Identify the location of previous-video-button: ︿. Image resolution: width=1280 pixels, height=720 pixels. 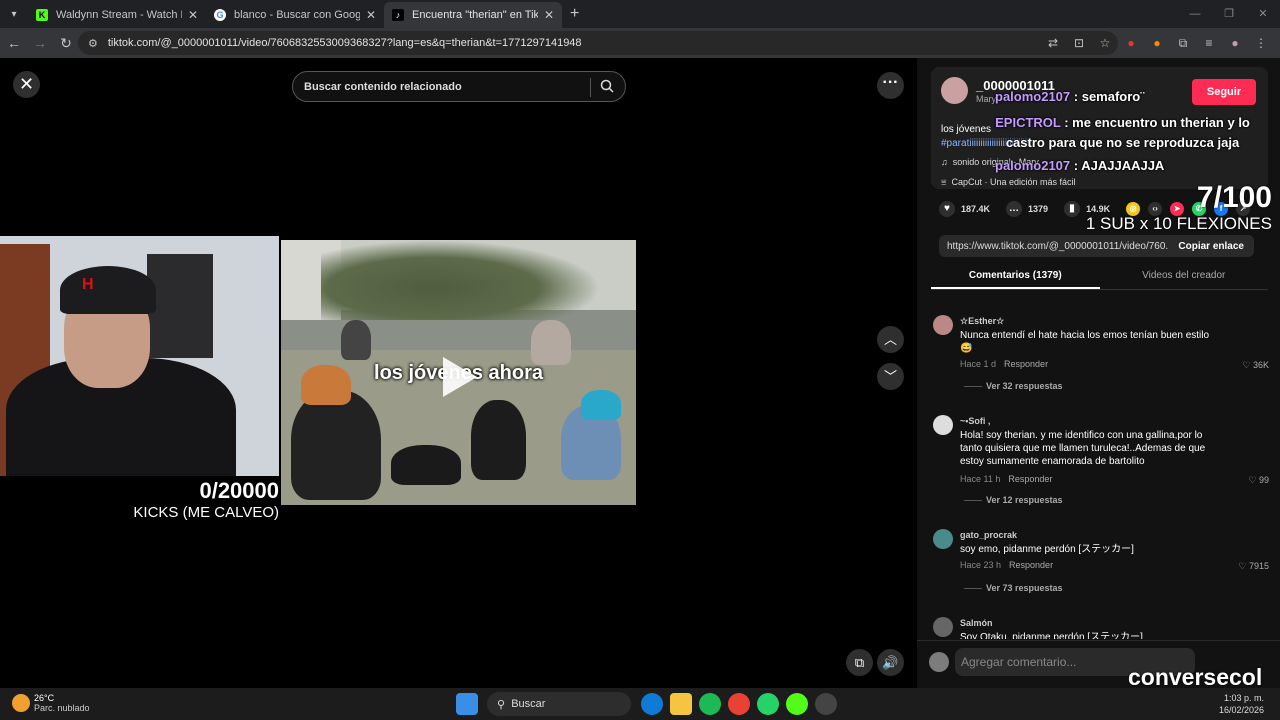
(890, 339).